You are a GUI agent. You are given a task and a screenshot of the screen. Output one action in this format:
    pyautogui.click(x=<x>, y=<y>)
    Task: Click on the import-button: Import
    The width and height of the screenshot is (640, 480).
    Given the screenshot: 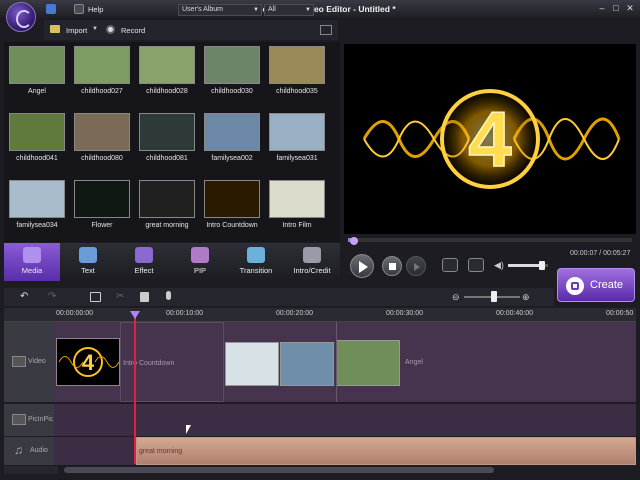 What is the action you would take?
    pyautogui.click(x=76, y=30)
    